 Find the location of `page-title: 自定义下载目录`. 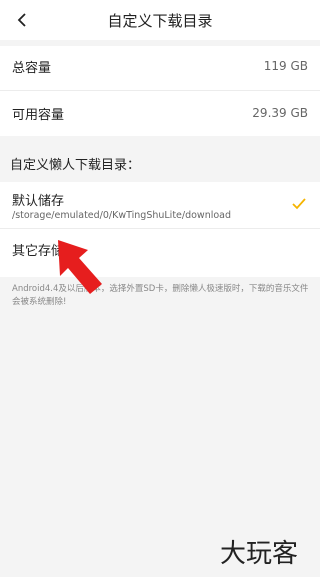

page-title: 自定义下载目录 is located at coordinates (160, 21).